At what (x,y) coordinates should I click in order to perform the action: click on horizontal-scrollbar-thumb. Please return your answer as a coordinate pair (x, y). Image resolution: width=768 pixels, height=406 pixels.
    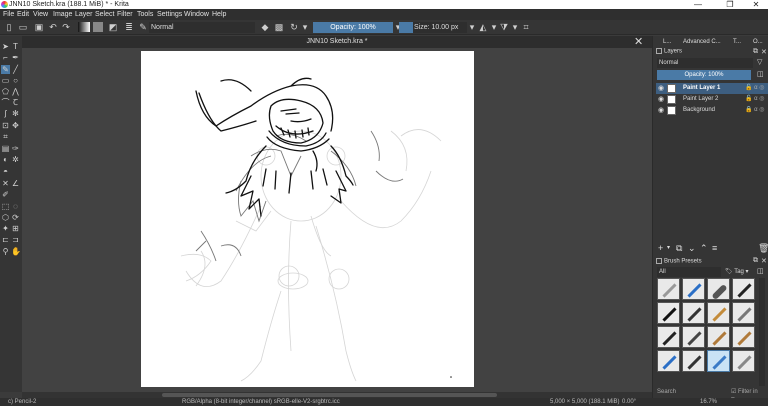
    Looking at the image, I should click on (329, 395).